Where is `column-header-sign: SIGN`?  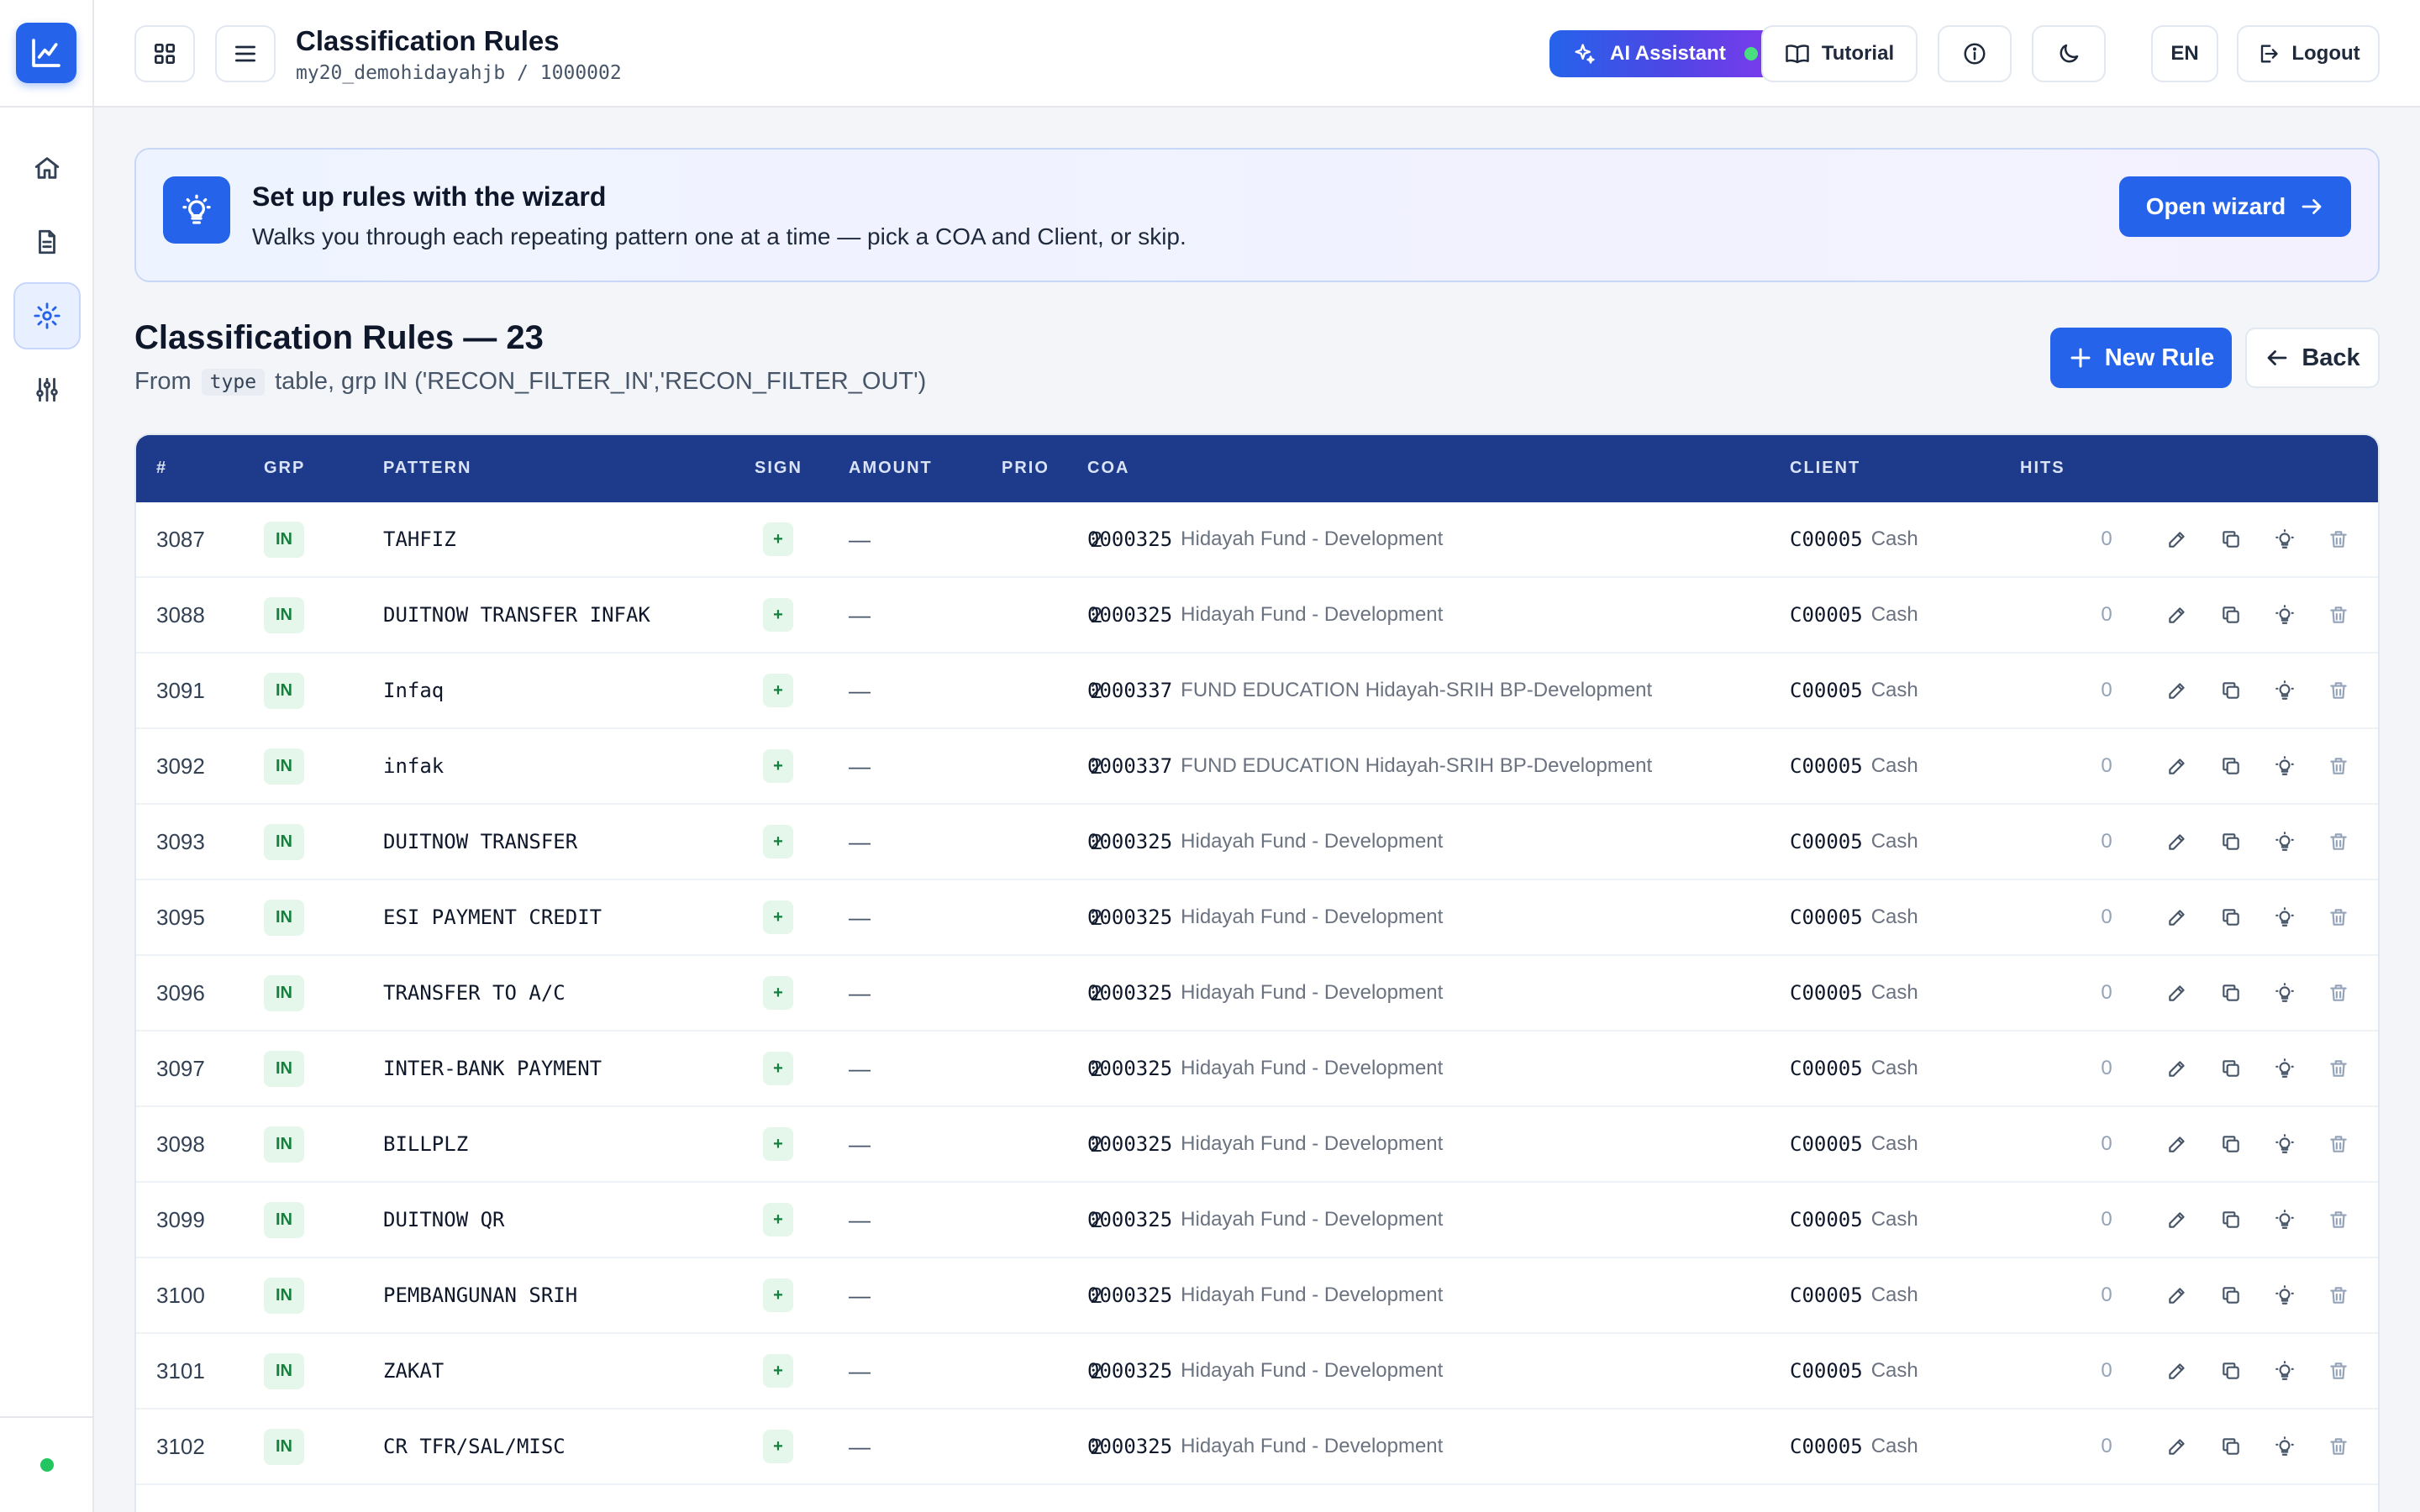
column-header-sign: SIGN is located at coordinates (779, 468).